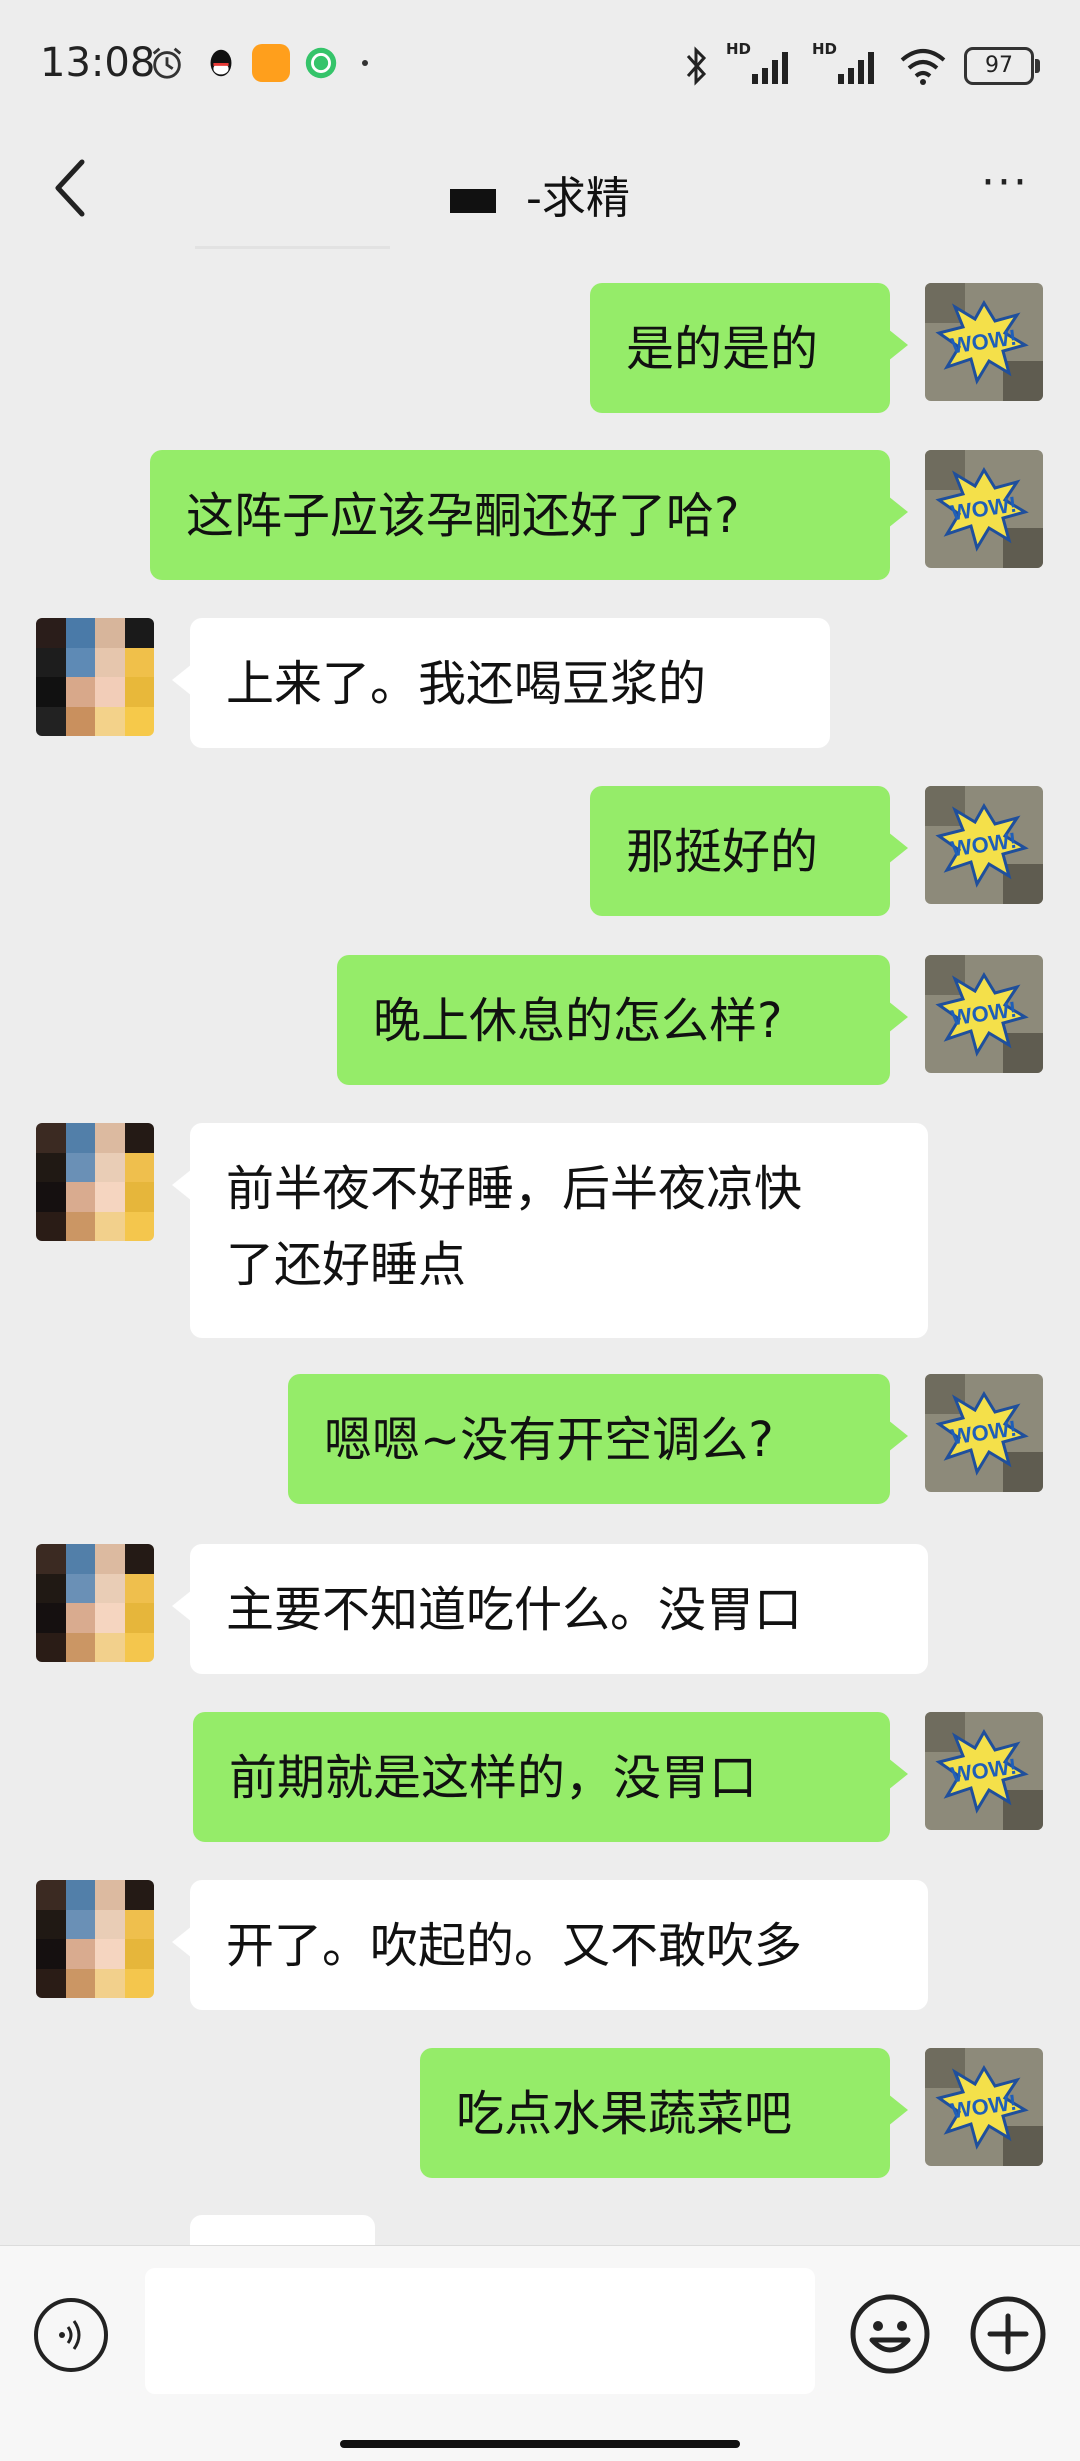 The width and height of the screenshot is (1080, 2461). Describe the element at coordinates (1002, 66) in the screenshot. I see `battery-indicator: 97` at that location.